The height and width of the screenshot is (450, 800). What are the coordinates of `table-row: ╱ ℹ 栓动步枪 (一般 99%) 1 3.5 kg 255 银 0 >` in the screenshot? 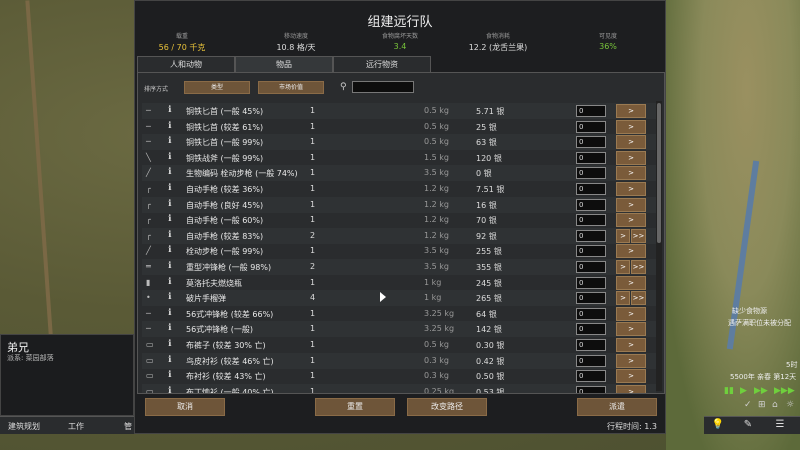 It's located at (399, 251).